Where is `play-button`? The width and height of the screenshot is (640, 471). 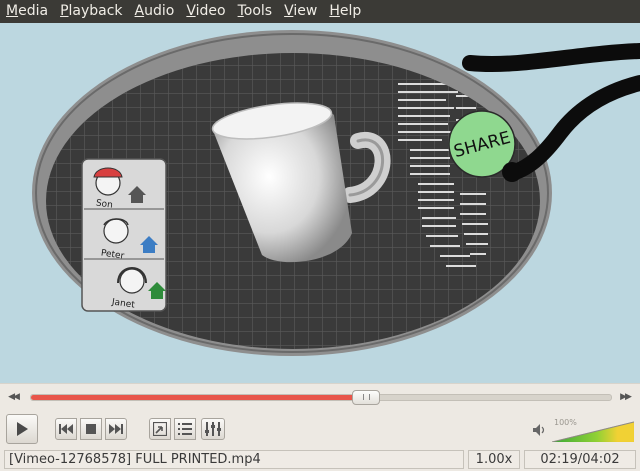 play-button is located at coordinates (22, 429).